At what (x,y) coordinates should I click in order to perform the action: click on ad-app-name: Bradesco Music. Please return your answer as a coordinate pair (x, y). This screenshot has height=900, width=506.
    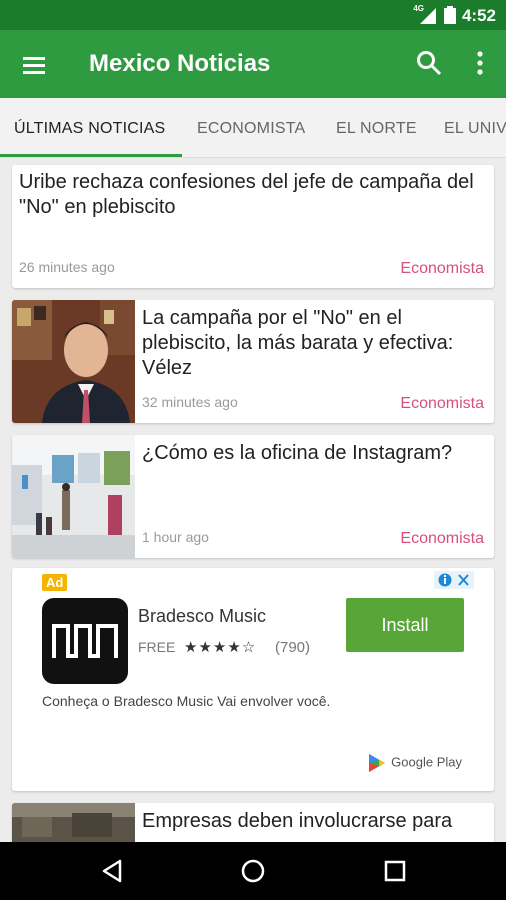
    Looking at the image, I should click on (202, 616).